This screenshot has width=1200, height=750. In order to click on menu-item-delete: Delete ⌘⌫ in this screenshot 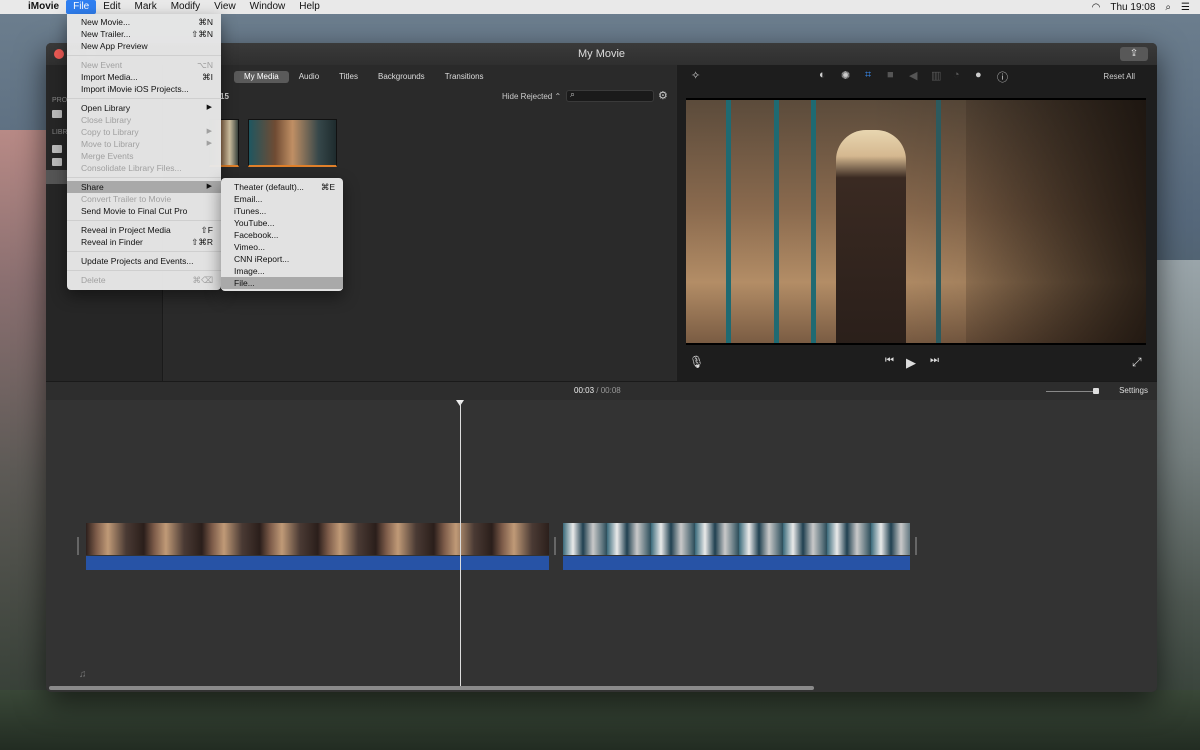, I will do `click(144, 280)`.